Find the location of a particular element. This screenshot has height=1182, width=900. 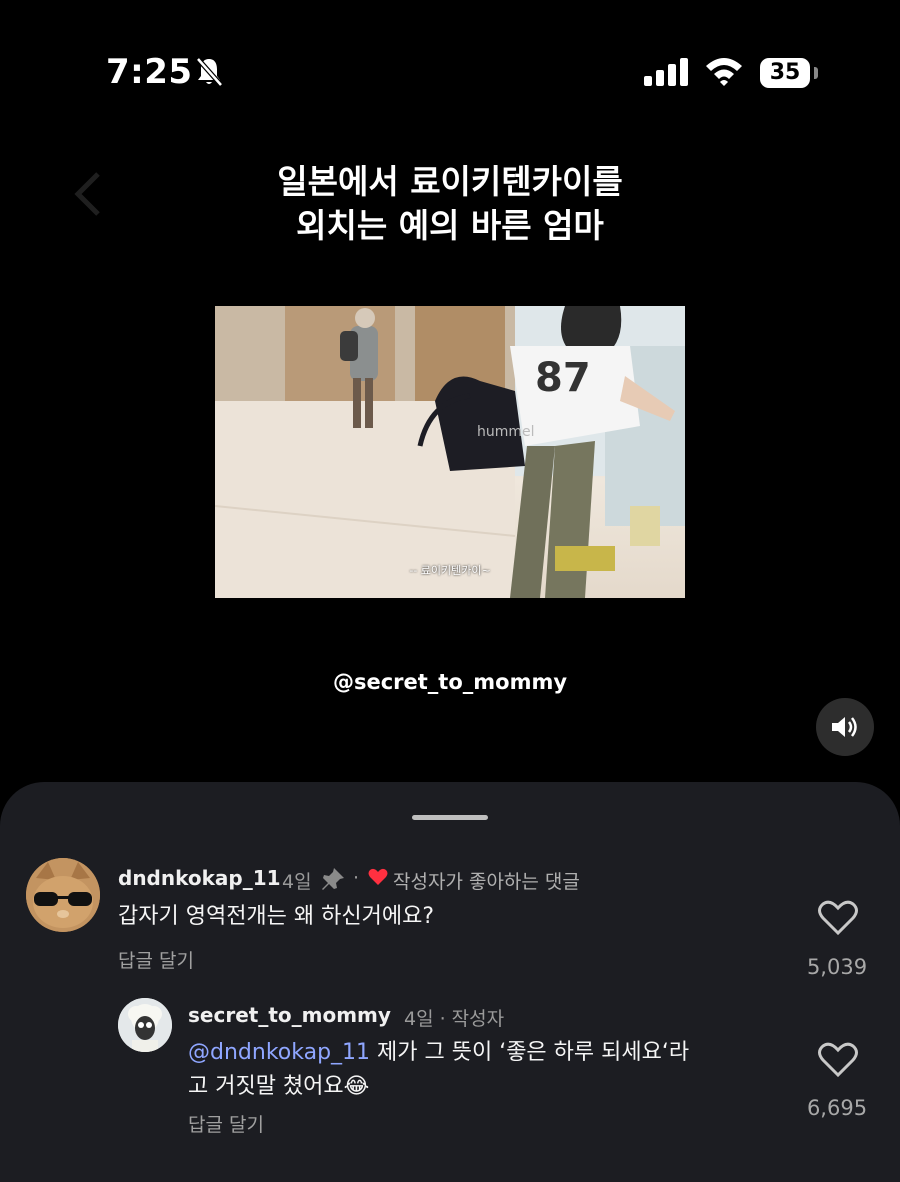

like-count: 6,695 is located at coordinates (837, 1108).